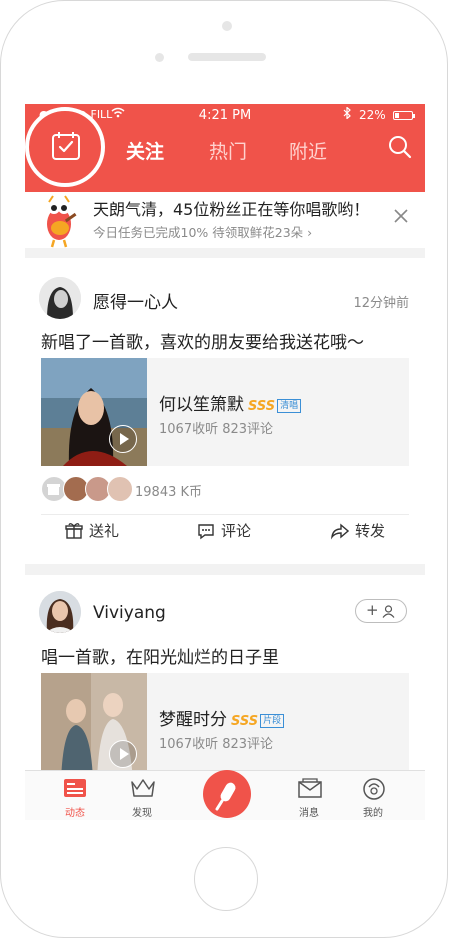 The image size is (450, 940). What do you see at coordinates (289, 406) in the screenshot?
I see `song-tag: 清唱` at bounding box center [289, 406].